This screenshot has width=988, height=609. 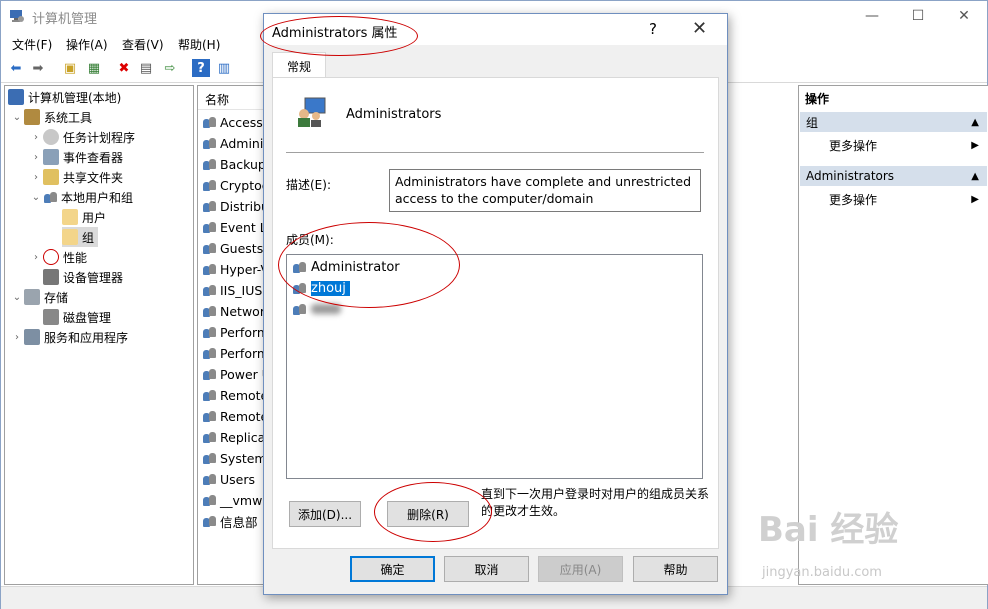 What do you see at coordinates (918, 16) in the screenshot?
I see `maximize-button: ☐` at bounding box center [918, 16].